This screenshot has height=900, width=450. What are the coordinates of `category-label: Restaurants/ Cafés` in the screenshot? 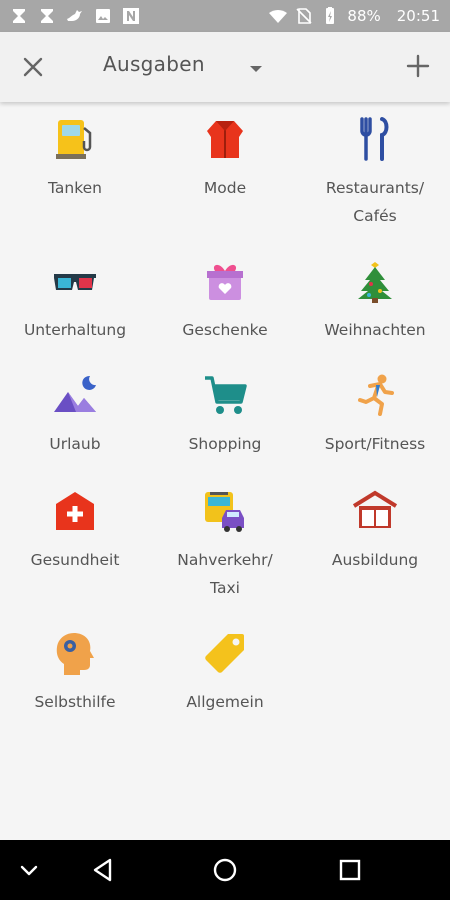 It's located at (375, 202).